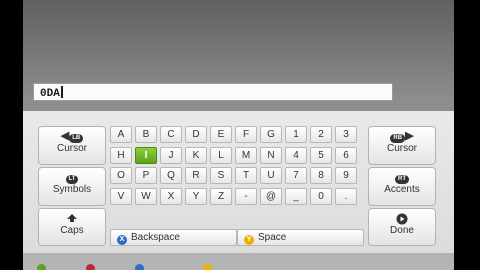  What do you see at coordinates (300, 237) in the screenshot?
I see `space-button: Y Space` at bounding box center [300, 237].